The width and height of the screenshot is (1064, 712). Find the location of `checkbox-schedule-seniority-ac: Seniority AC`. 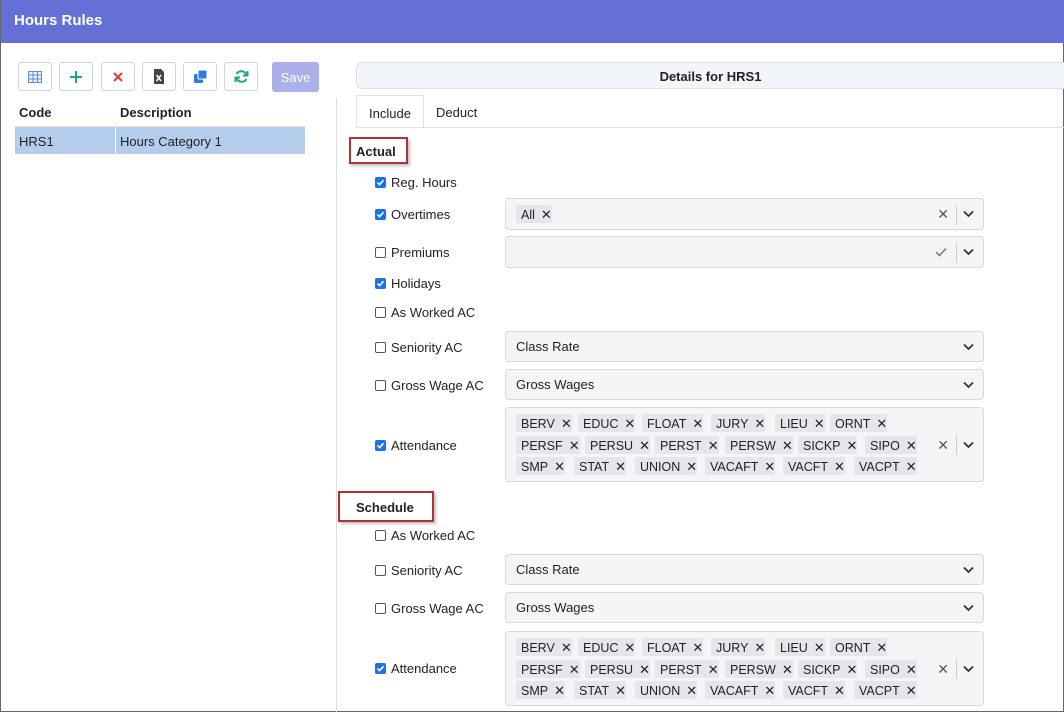

checkbox-schedule-seniority-ac: Seniority AC is located at coordinates (419, 570).